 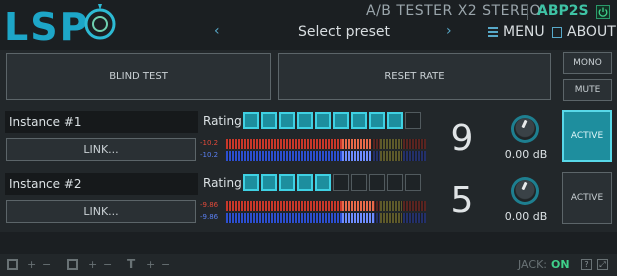 What do you see at coordinates (414, 76) in the screenshot?
I see `reset-rate-button: RESET RATE` at bounding box center [414, 76].